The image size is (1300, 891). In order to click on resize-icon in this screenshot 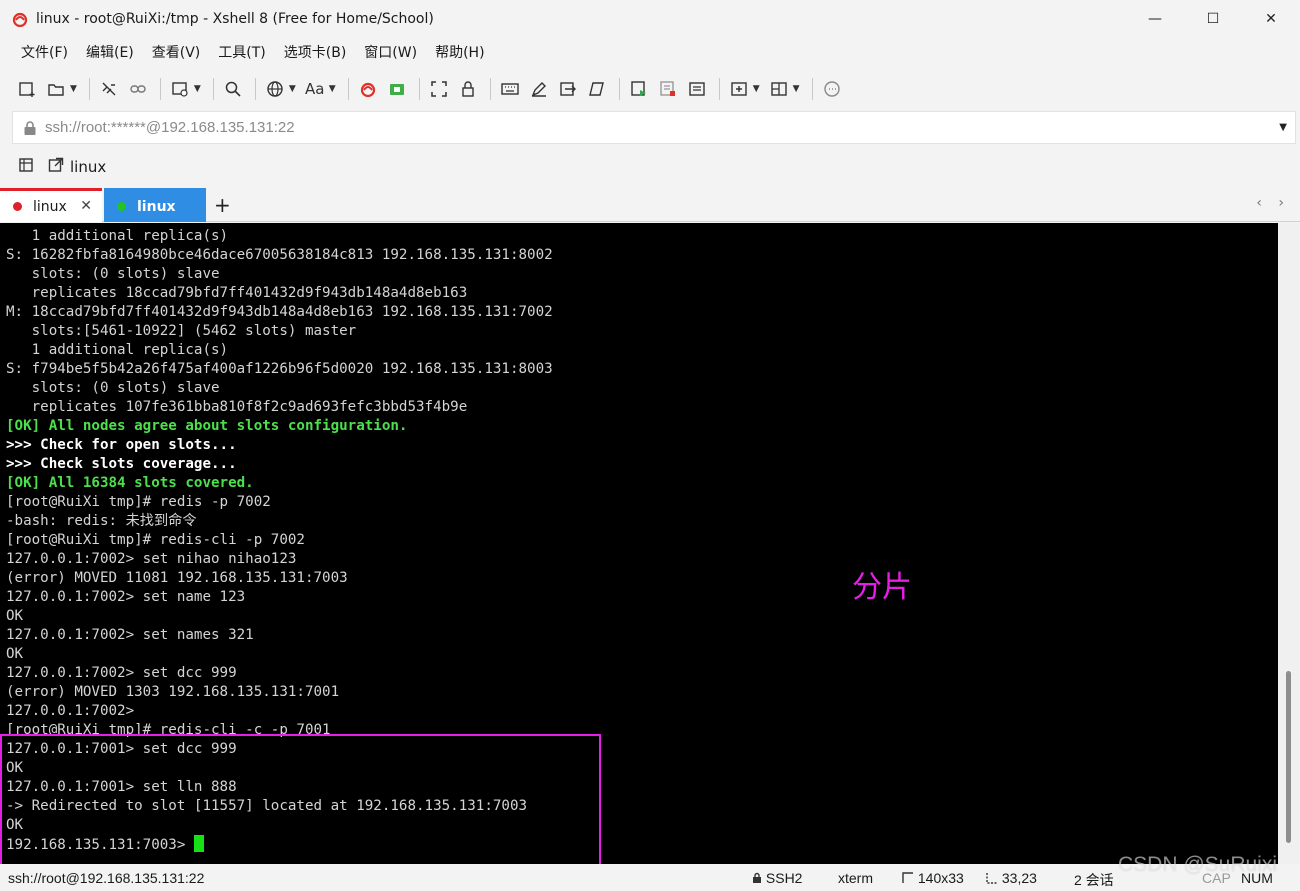, I will do `click(907, 877)`.